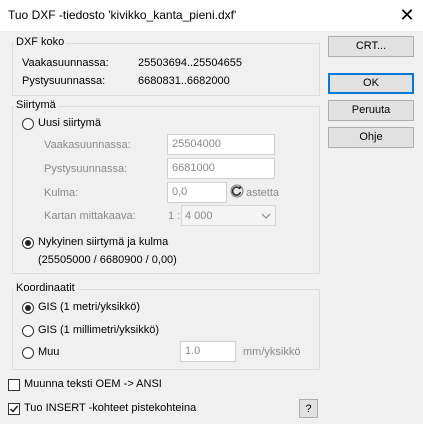 This screenshot has height=424, width=423. What do you see at coordinates (90, 216) in the screenshot?
I see `scale-label: Kartan mittakaava:` at bounding box center [90, 216].